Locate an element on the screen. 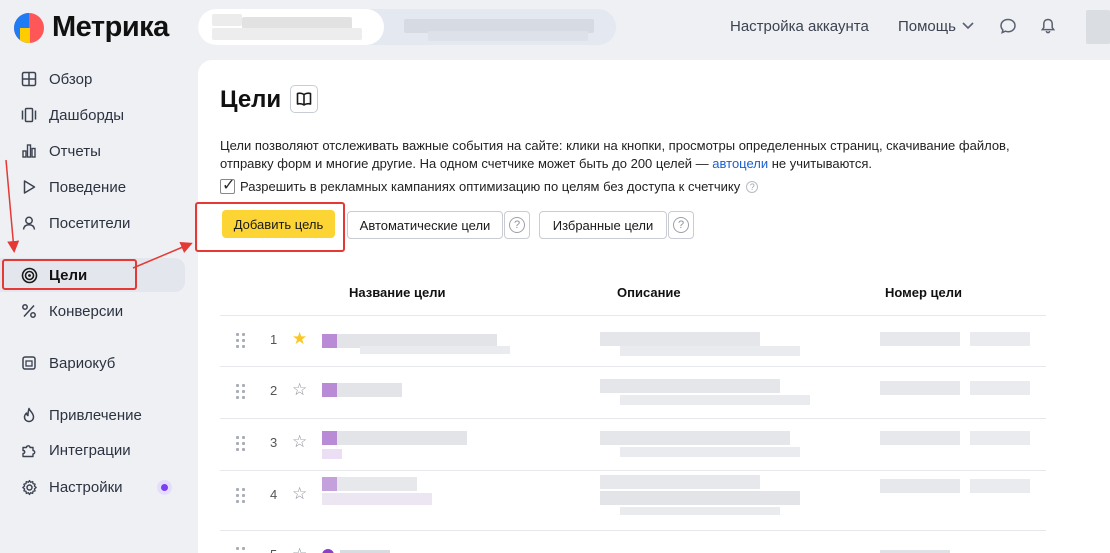 This screenshot has height=553, width=1110. account-settings-link: Настройка аккаунта is located at coordinates (799, 26).